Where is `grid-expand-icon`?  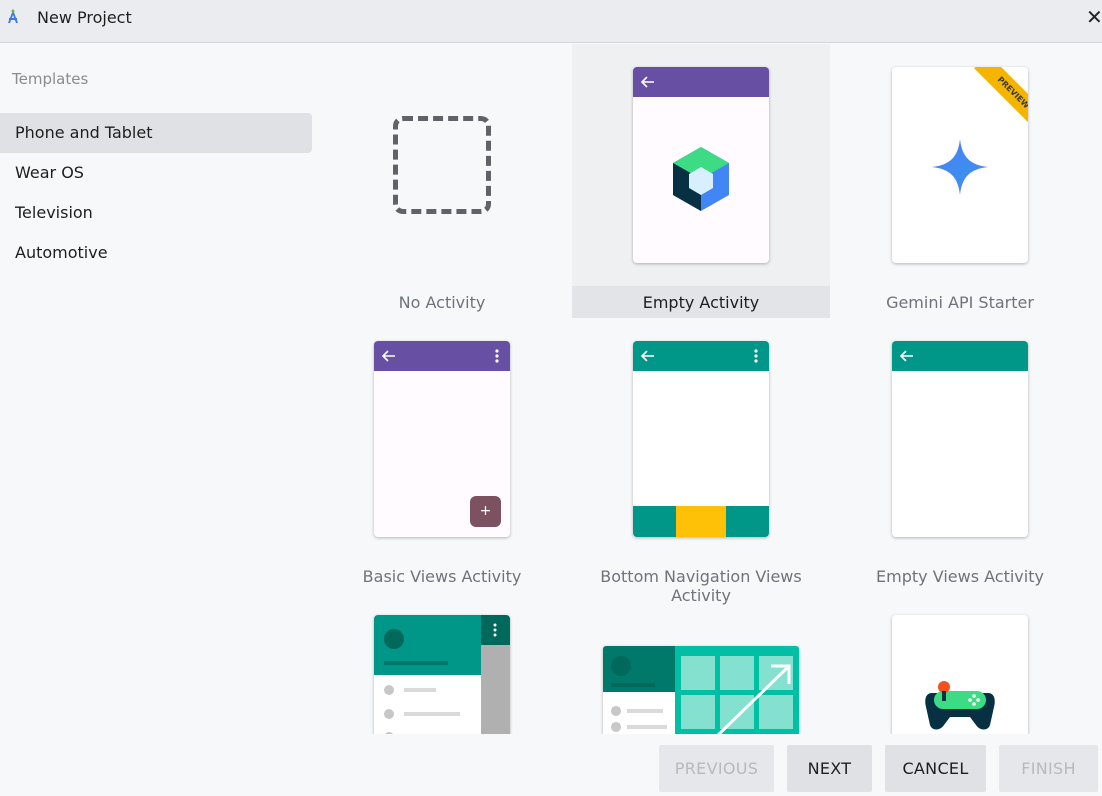
grid-expand-icon is located at coordinates (737, 695).